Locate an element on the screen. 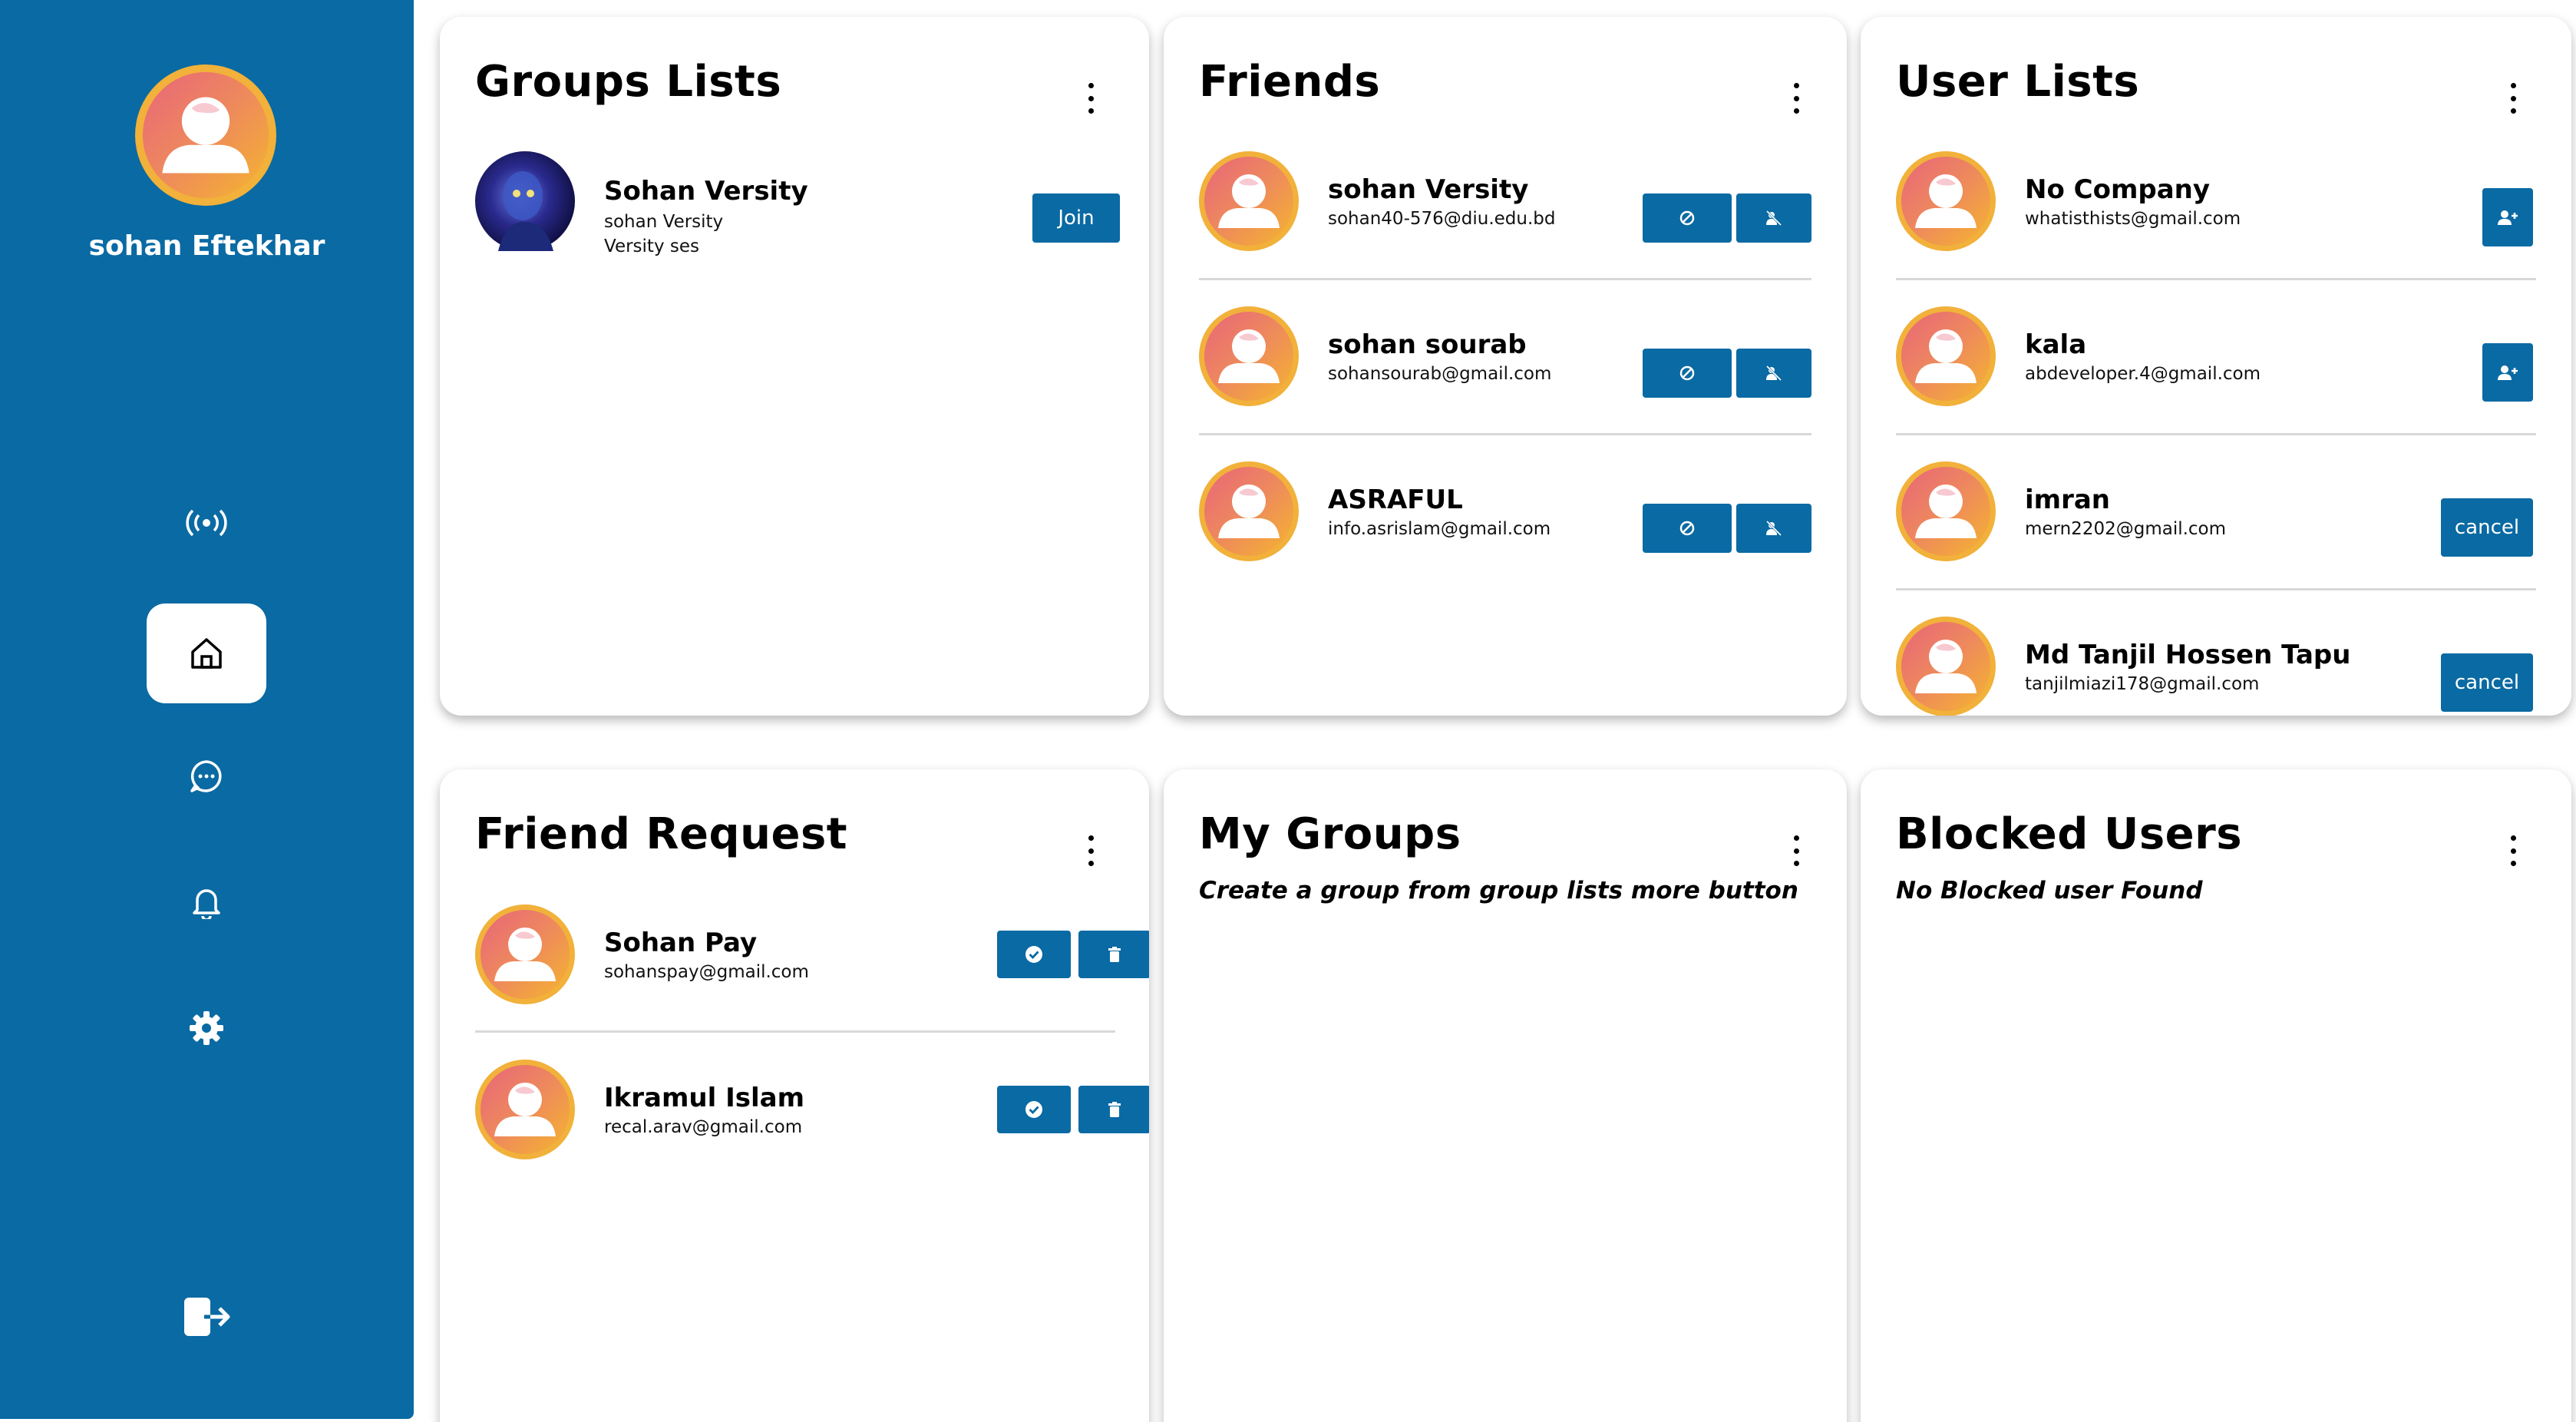 The height and width of the screenshot is (1422, 2576). join-button: Join is located at coordinates (1076, 218).